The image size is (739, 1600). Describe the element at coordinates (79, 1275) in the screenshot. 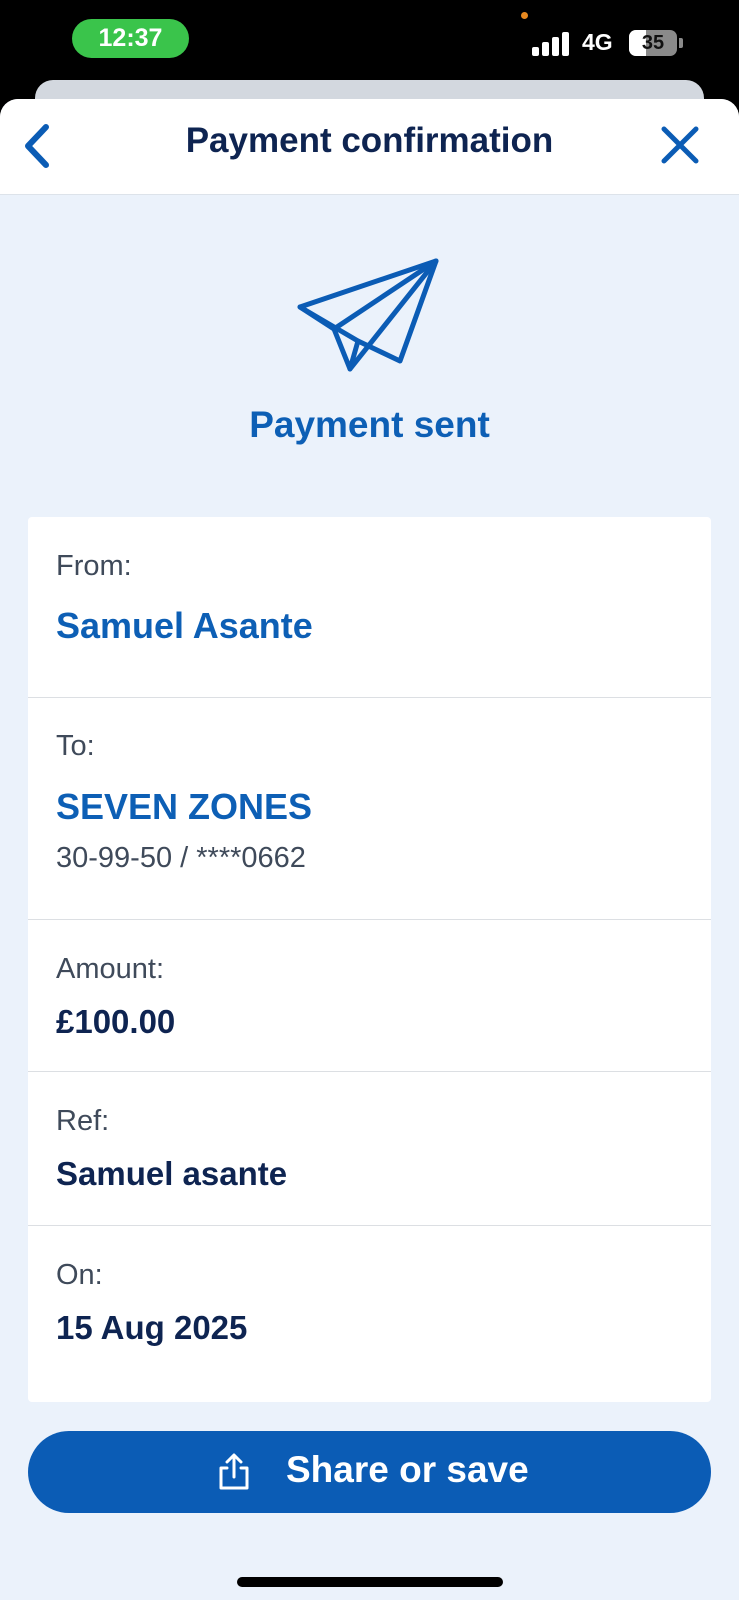

I see `on-label: On:` at that location.